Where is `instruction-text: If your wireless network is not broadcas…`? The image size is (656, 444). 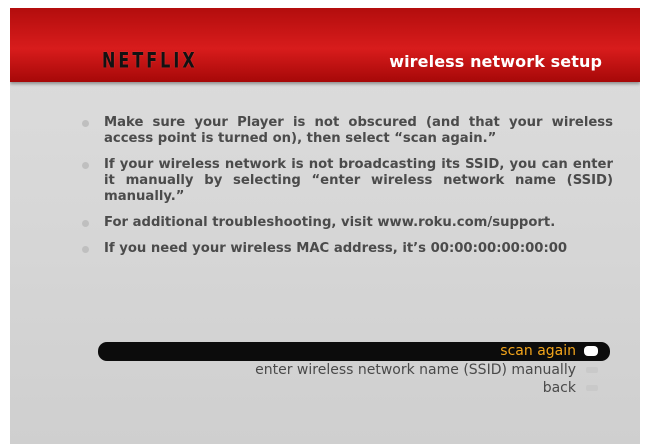 instruction-text: If your wireless network is not broadcas… is located at coordinates (358, 180).